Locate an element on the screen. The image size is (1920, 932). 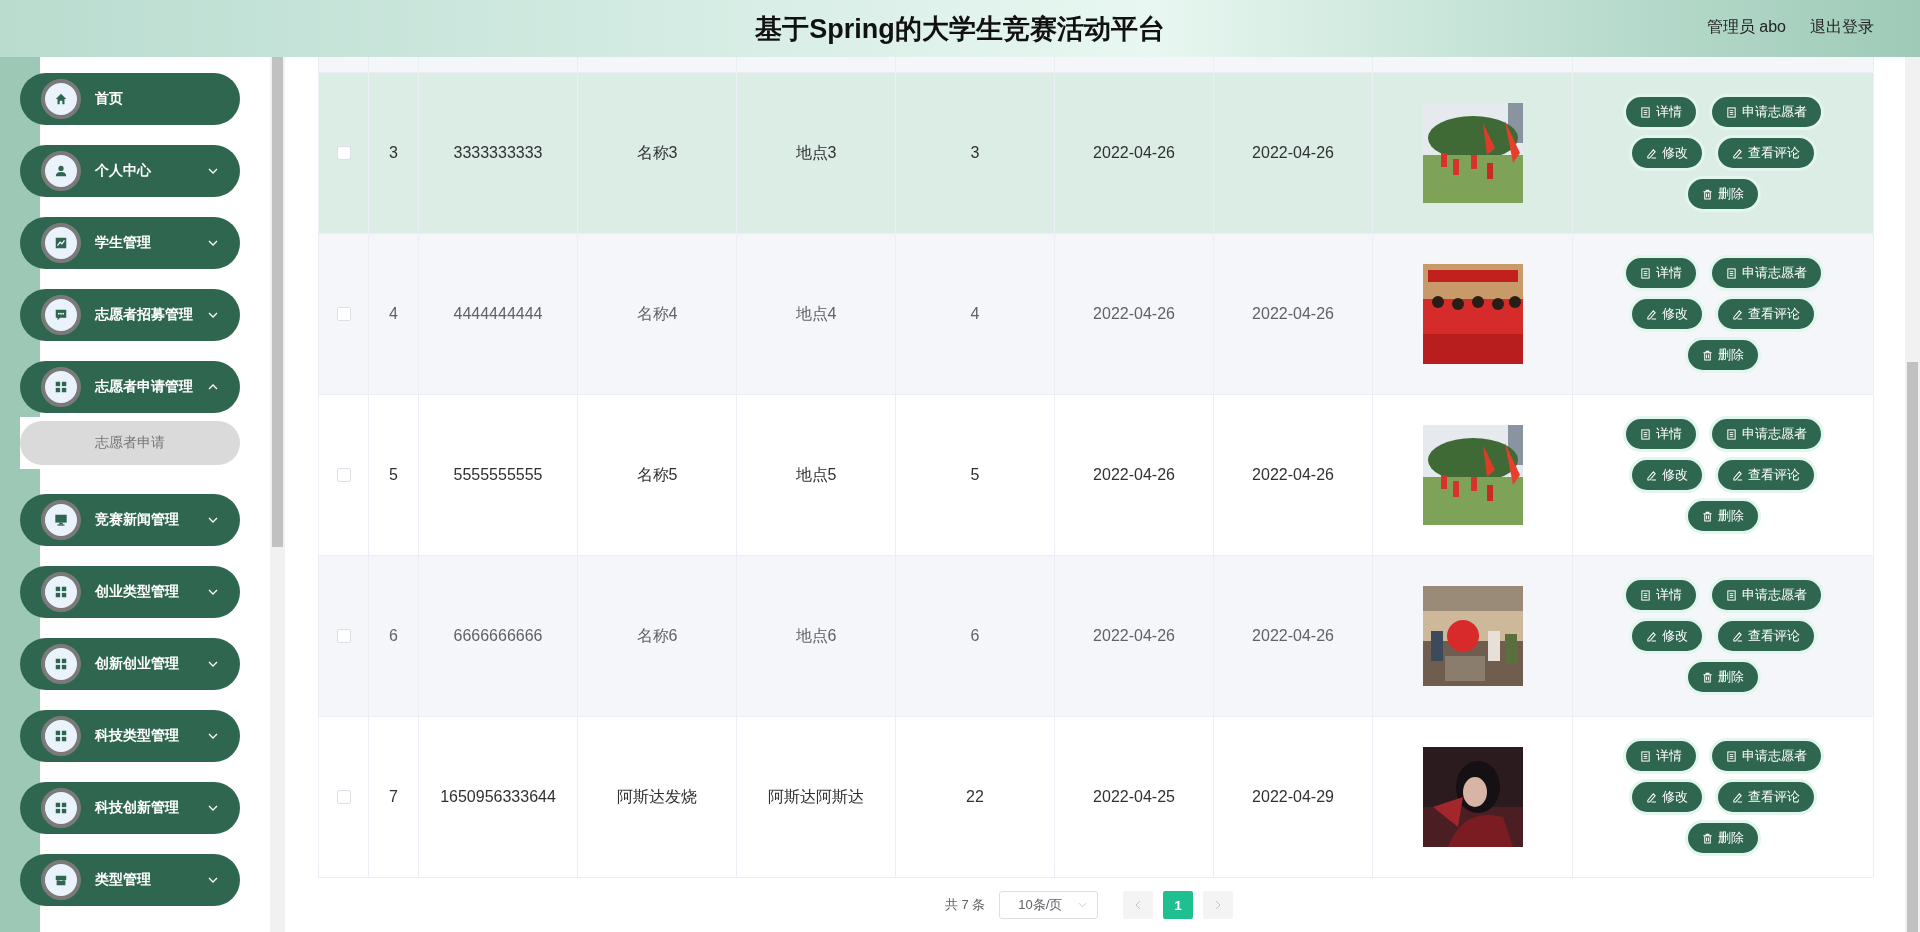
table-cell-text: 地点4 is located at coordinates (816, 313).